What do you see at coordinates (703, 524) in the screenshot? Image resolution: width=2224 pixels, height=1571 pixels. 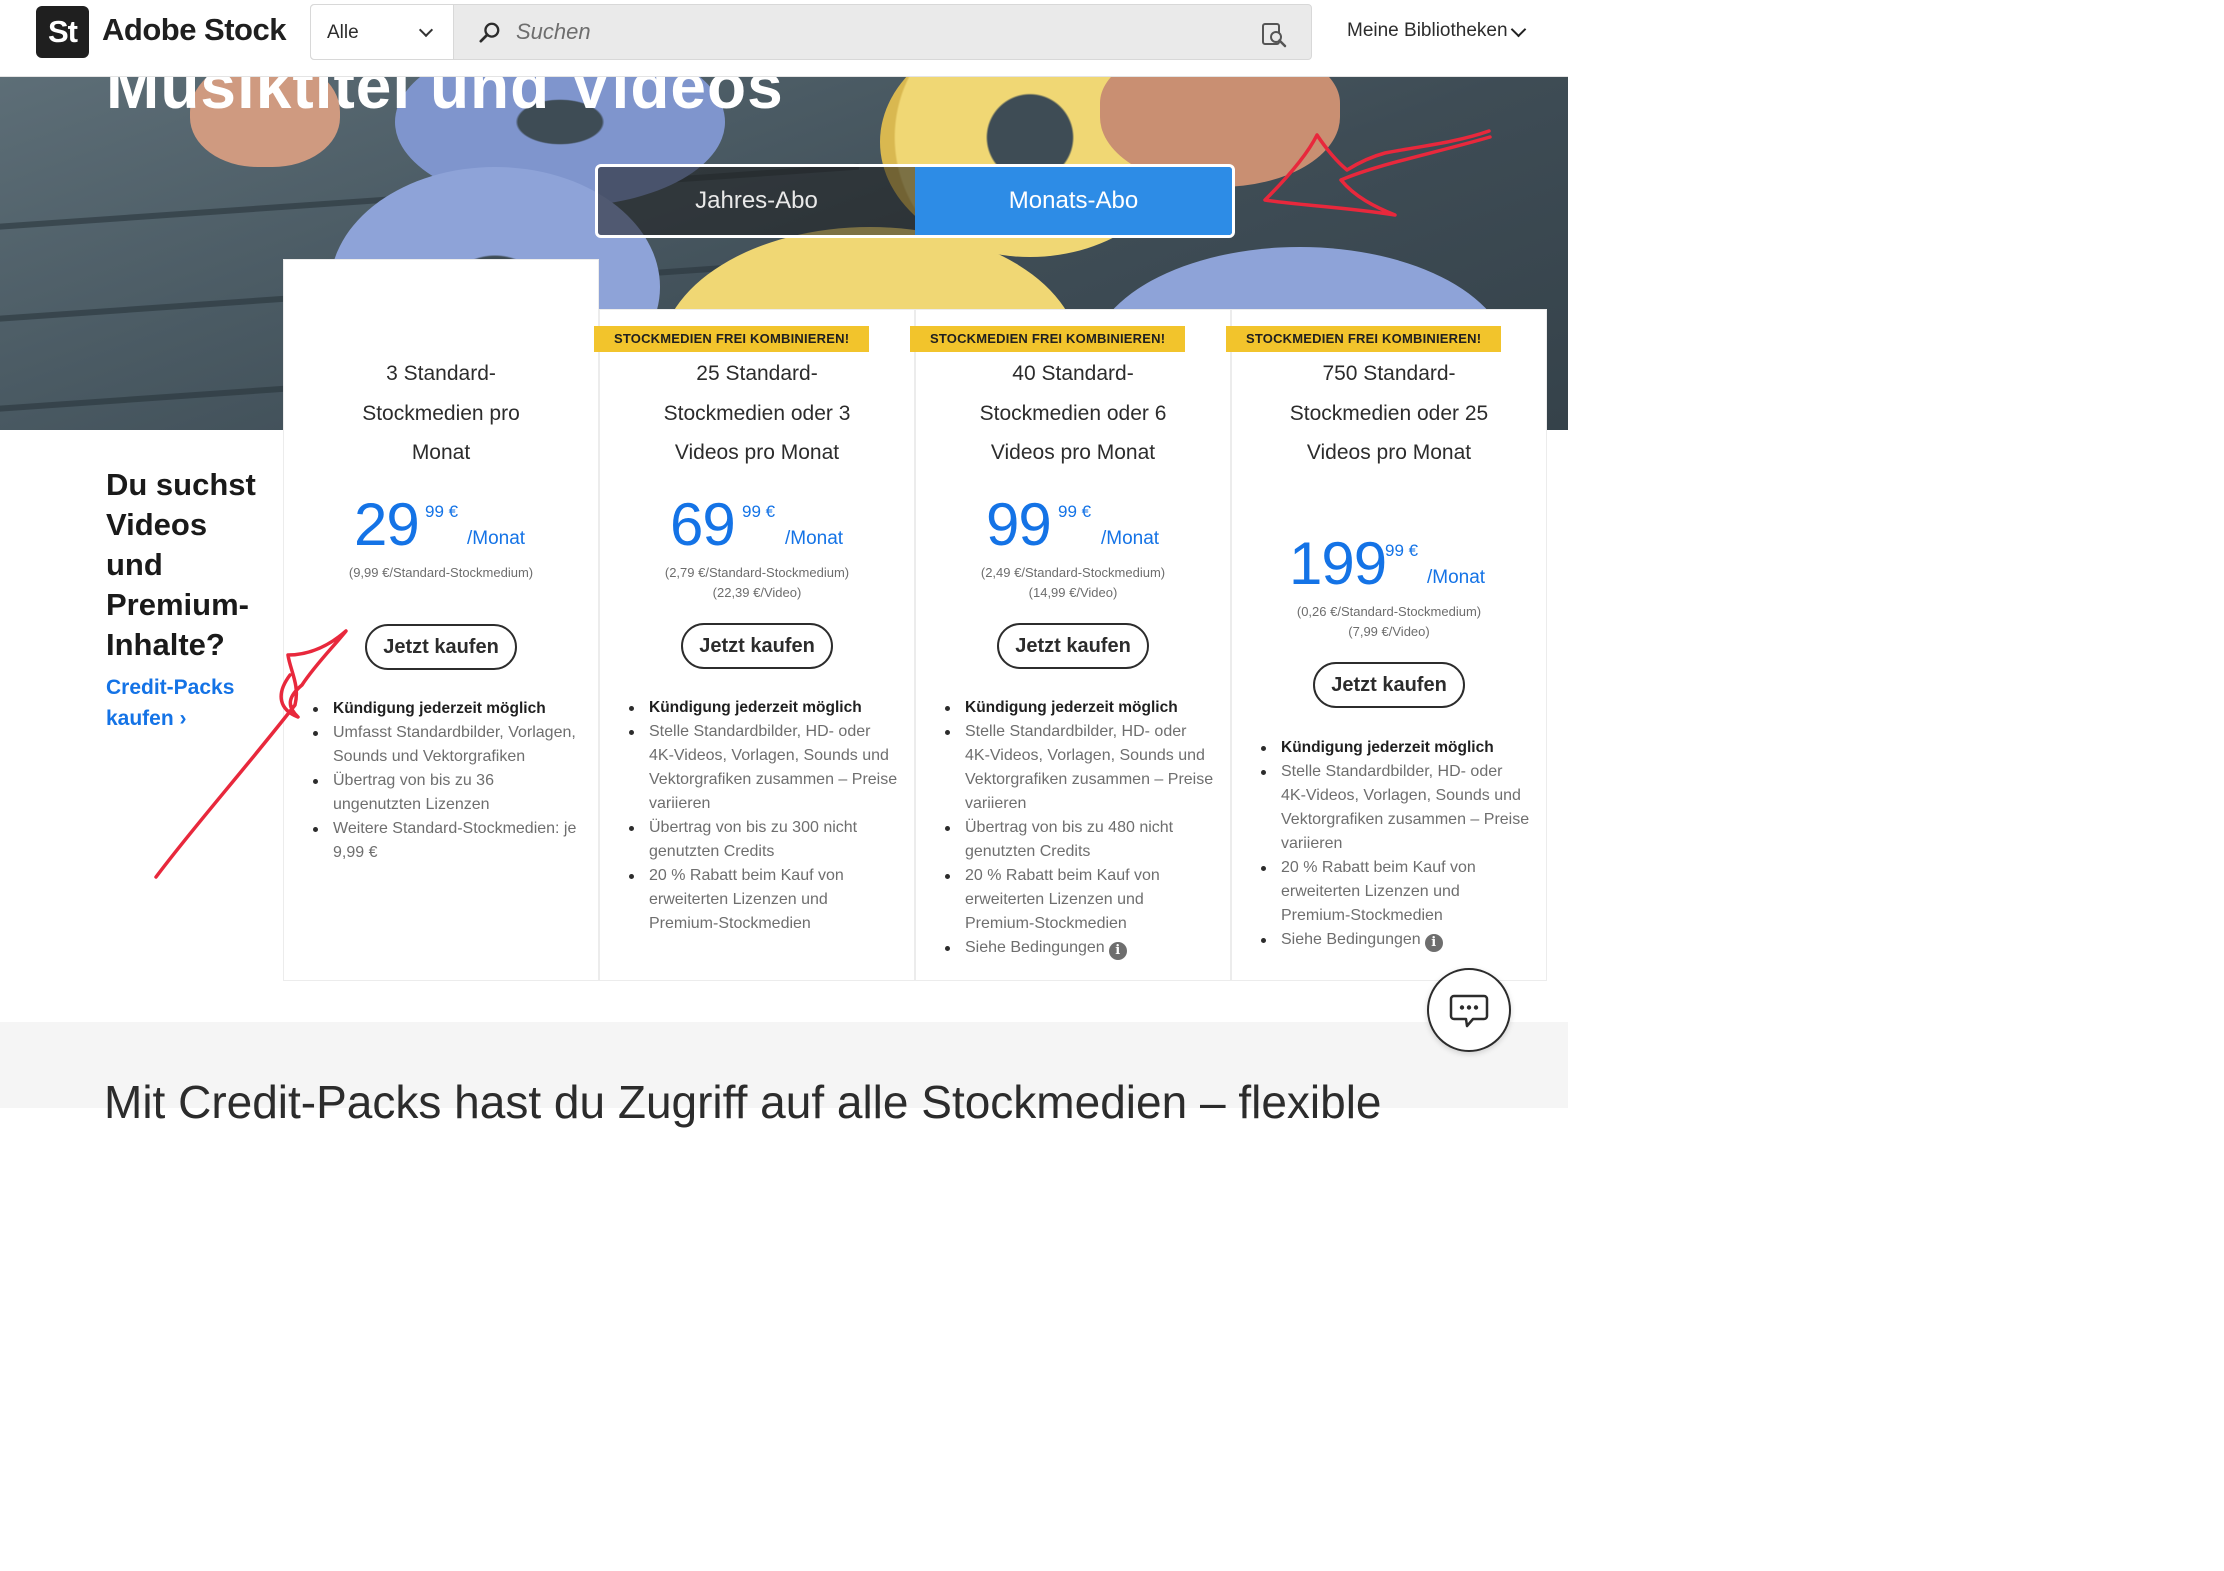 I see `price-main: 69` at bounding box center [703, 524].